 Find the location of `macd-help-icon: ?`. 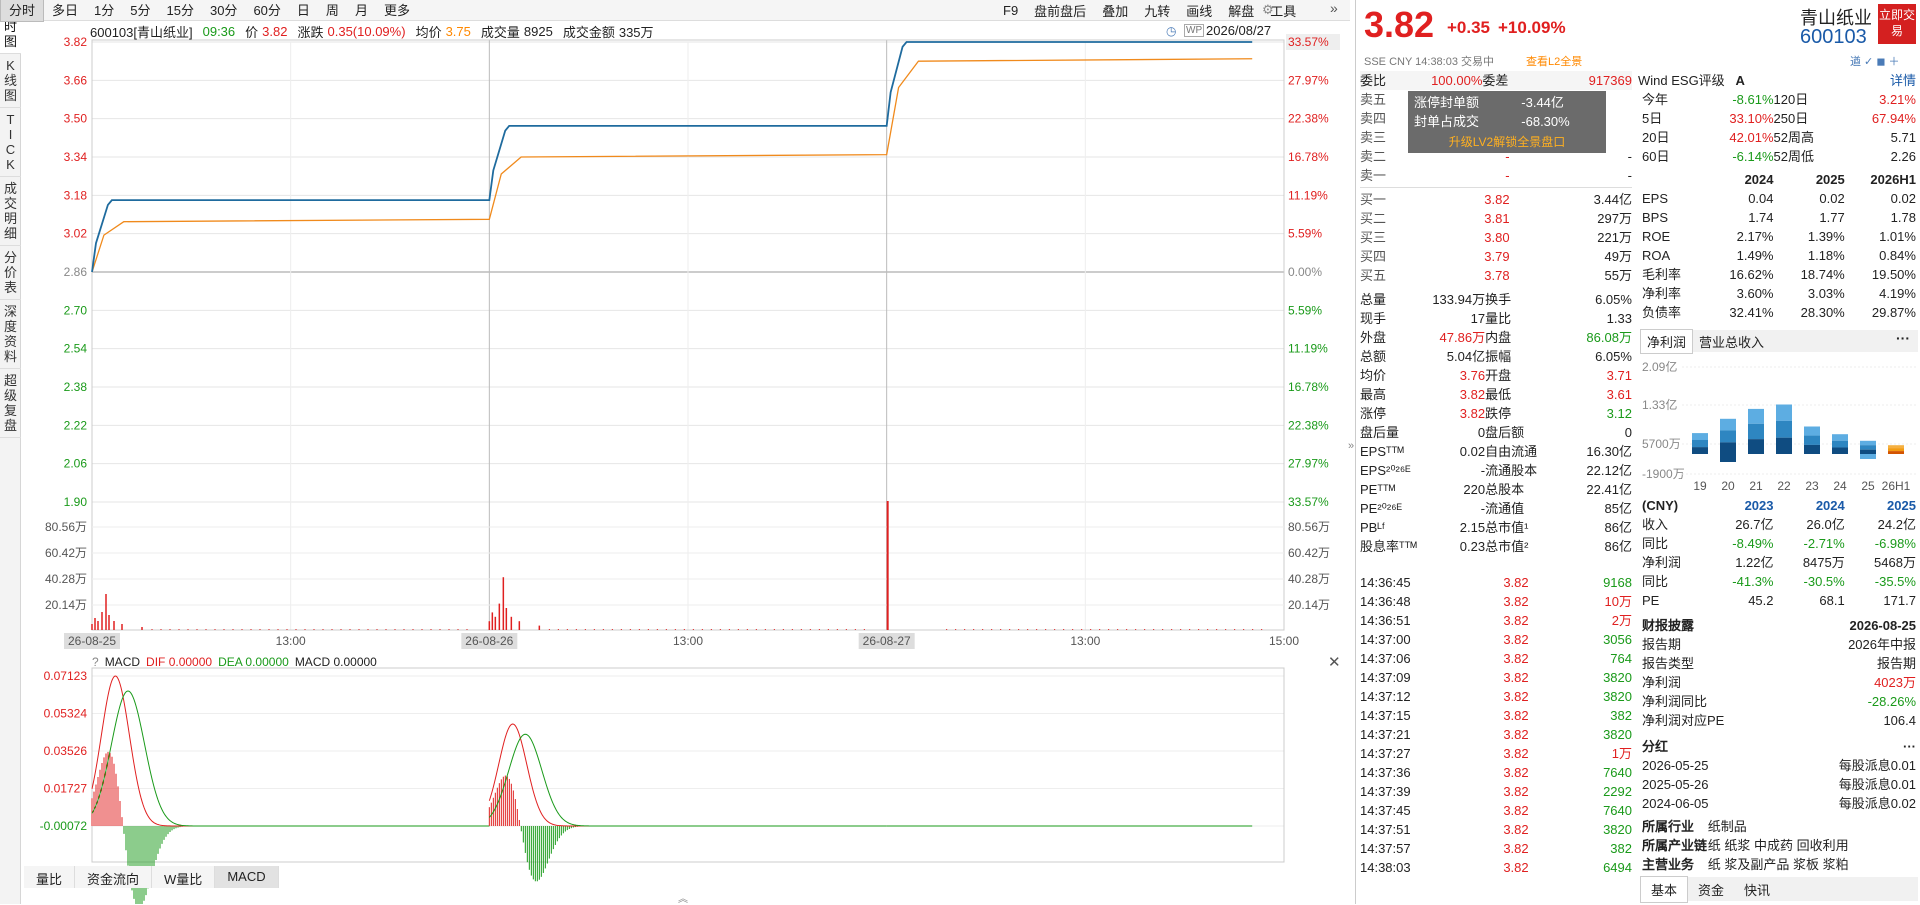

macd-help-icon: ? is located at coordinates (95, 662).